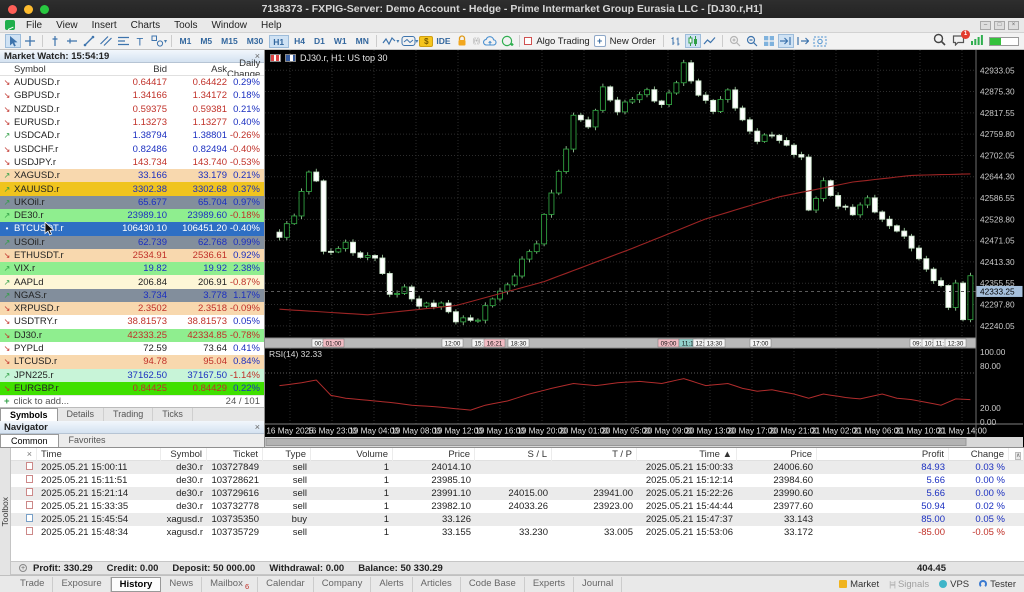 The height and width of the screenshot is (592, 1024). What do you see at coordinates (134, 69) in the screenshot?
I see `col-bid: Bid` at bounding box center [134, 69].